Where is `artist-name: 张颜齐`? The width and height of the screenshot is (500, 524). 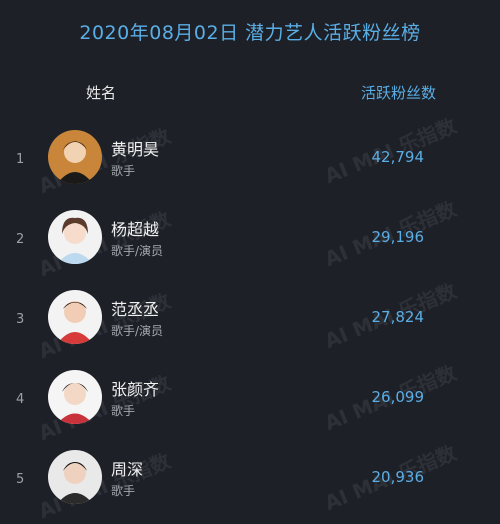 artist-name: 张颜齐 is located at coordinates (135, 389).